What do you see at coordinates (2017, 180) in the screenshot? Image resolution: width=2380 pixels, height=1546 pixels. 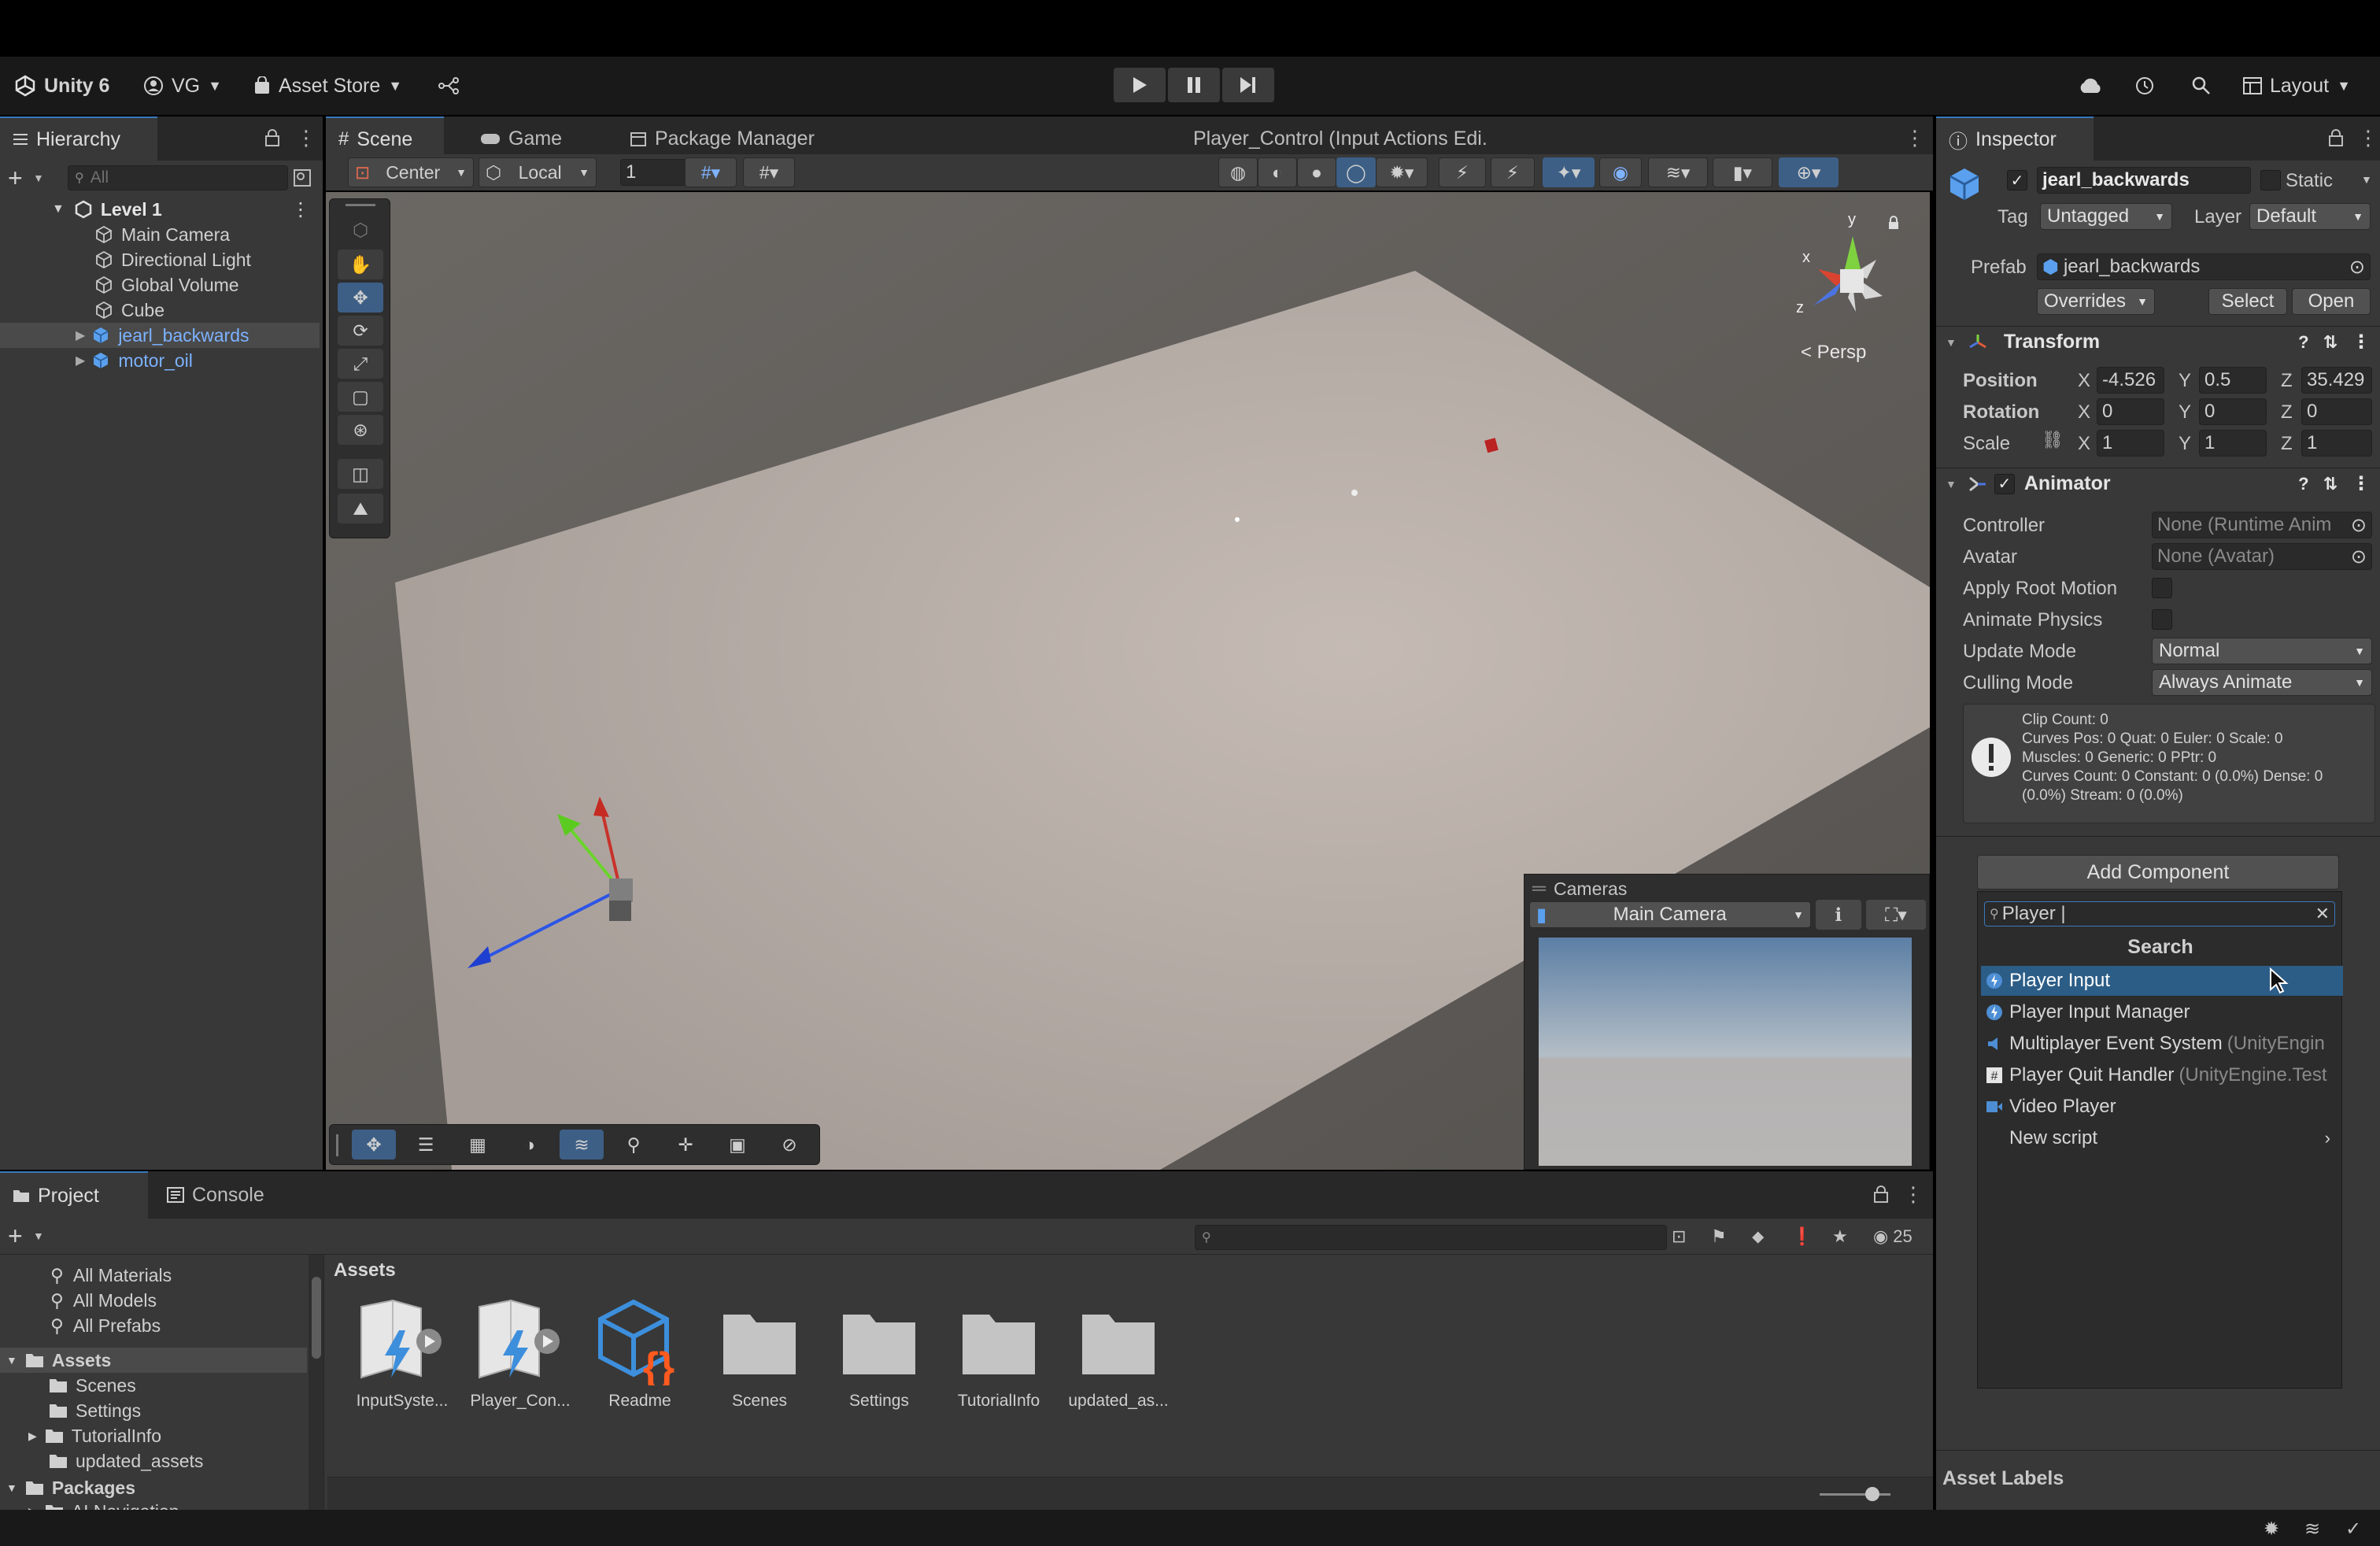 I see `active-checkbox: ✓` at bounding box center [2017, 180].